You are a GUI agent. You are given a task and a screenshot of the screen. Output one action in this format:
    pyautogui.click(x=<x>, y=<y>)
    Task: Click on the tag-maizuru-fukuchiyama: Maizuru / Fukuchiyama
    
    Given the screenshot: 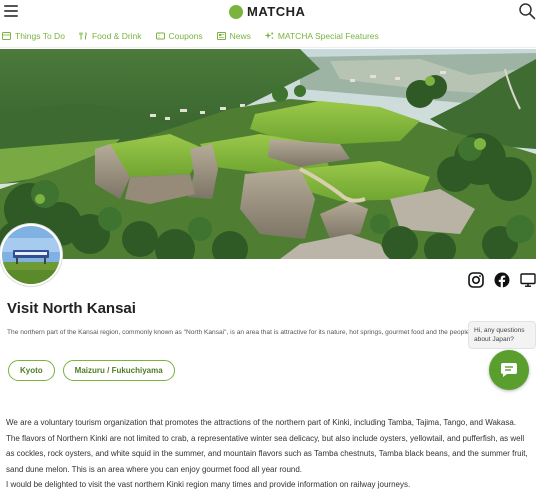 What is the action you would take?
    pyautogui.click(x=118, y=370)
    